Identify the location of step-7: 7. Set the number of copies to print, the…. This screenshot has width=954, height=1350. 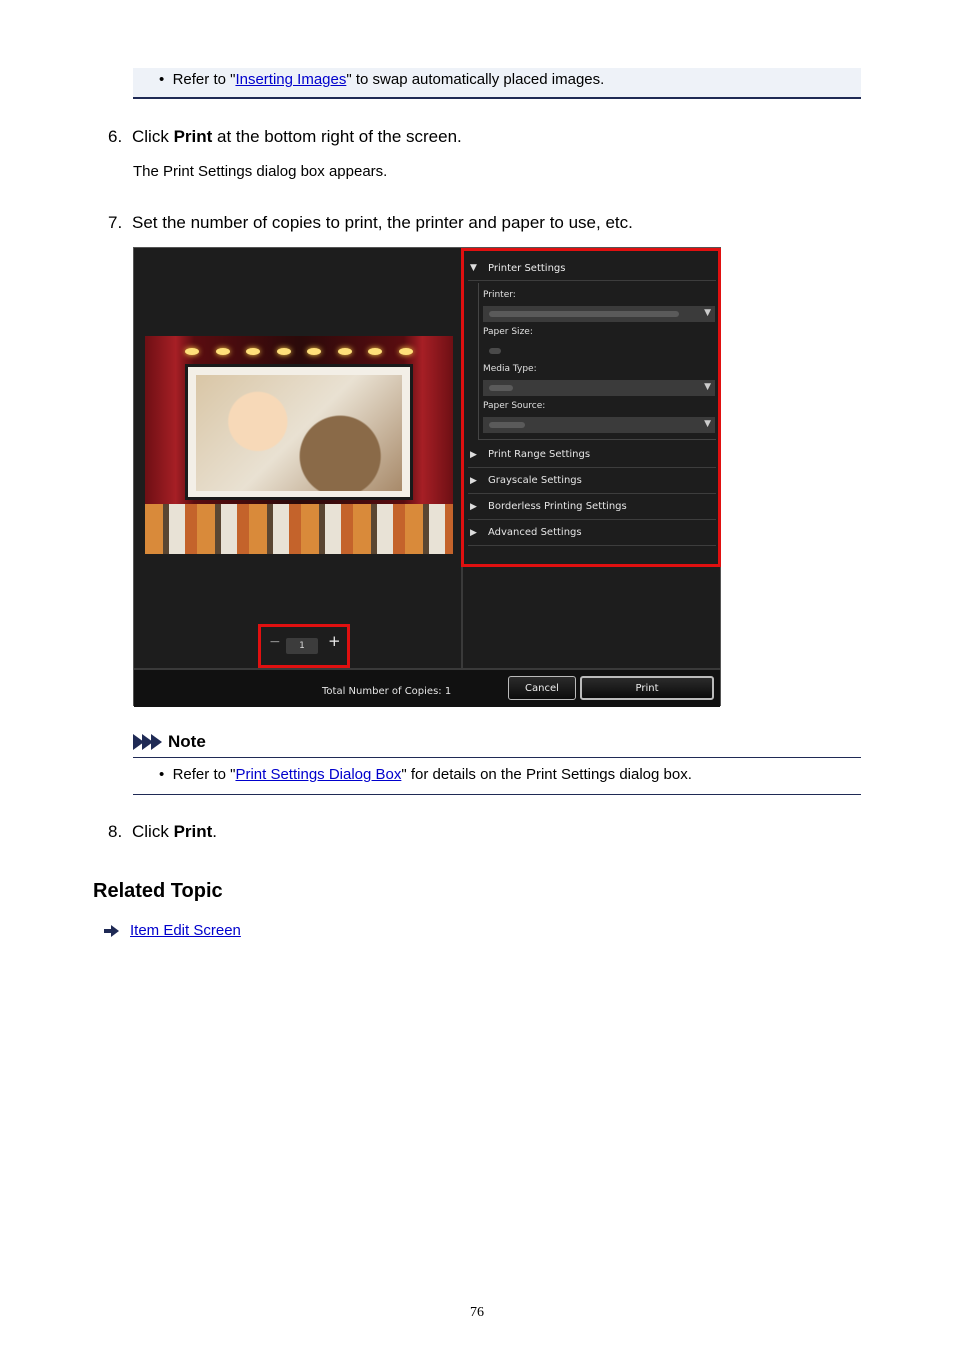
(370, 222).